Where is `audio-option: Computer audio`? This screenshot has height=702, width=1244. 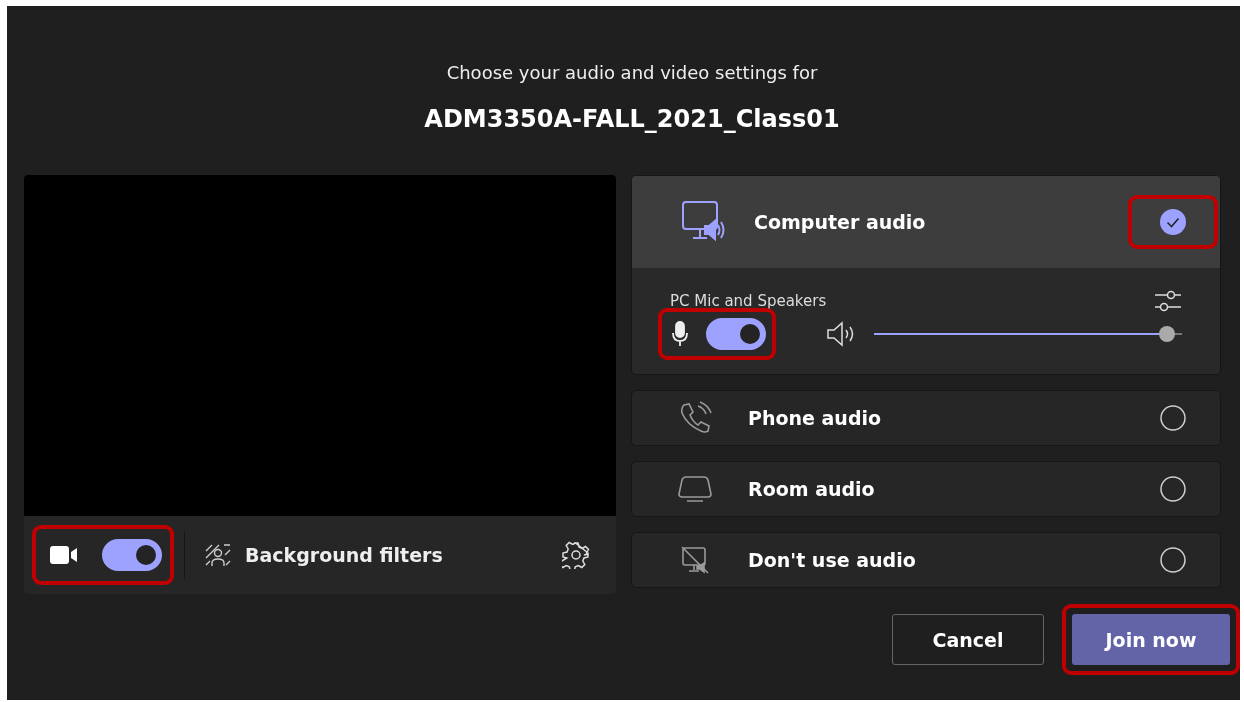
audio-option: Computer audio is located at coordinates (926, 222).